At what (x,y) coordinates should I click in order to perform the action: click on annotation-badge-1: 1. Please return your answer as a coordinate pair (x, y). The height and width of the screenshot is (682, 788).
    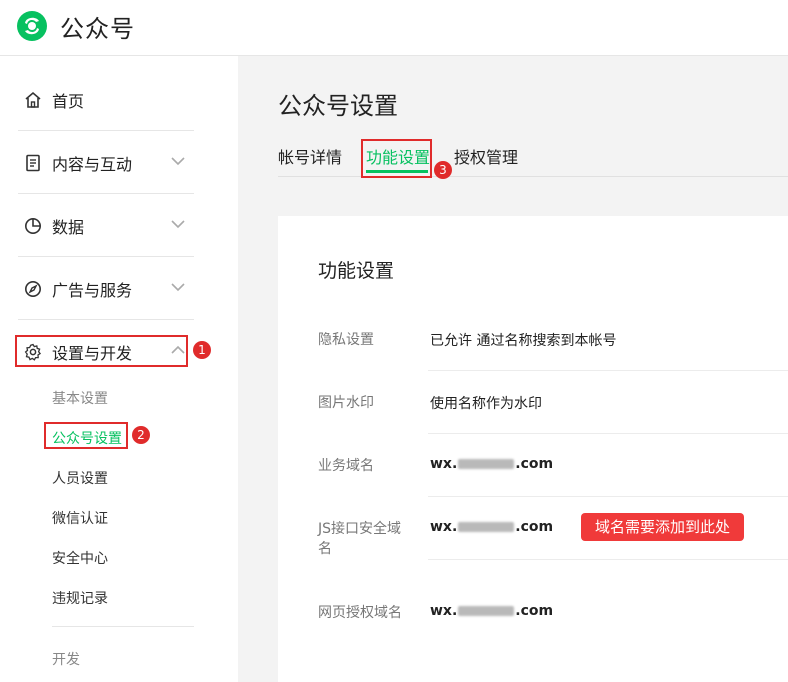
    Looking at the image, I should click on (202, 350).